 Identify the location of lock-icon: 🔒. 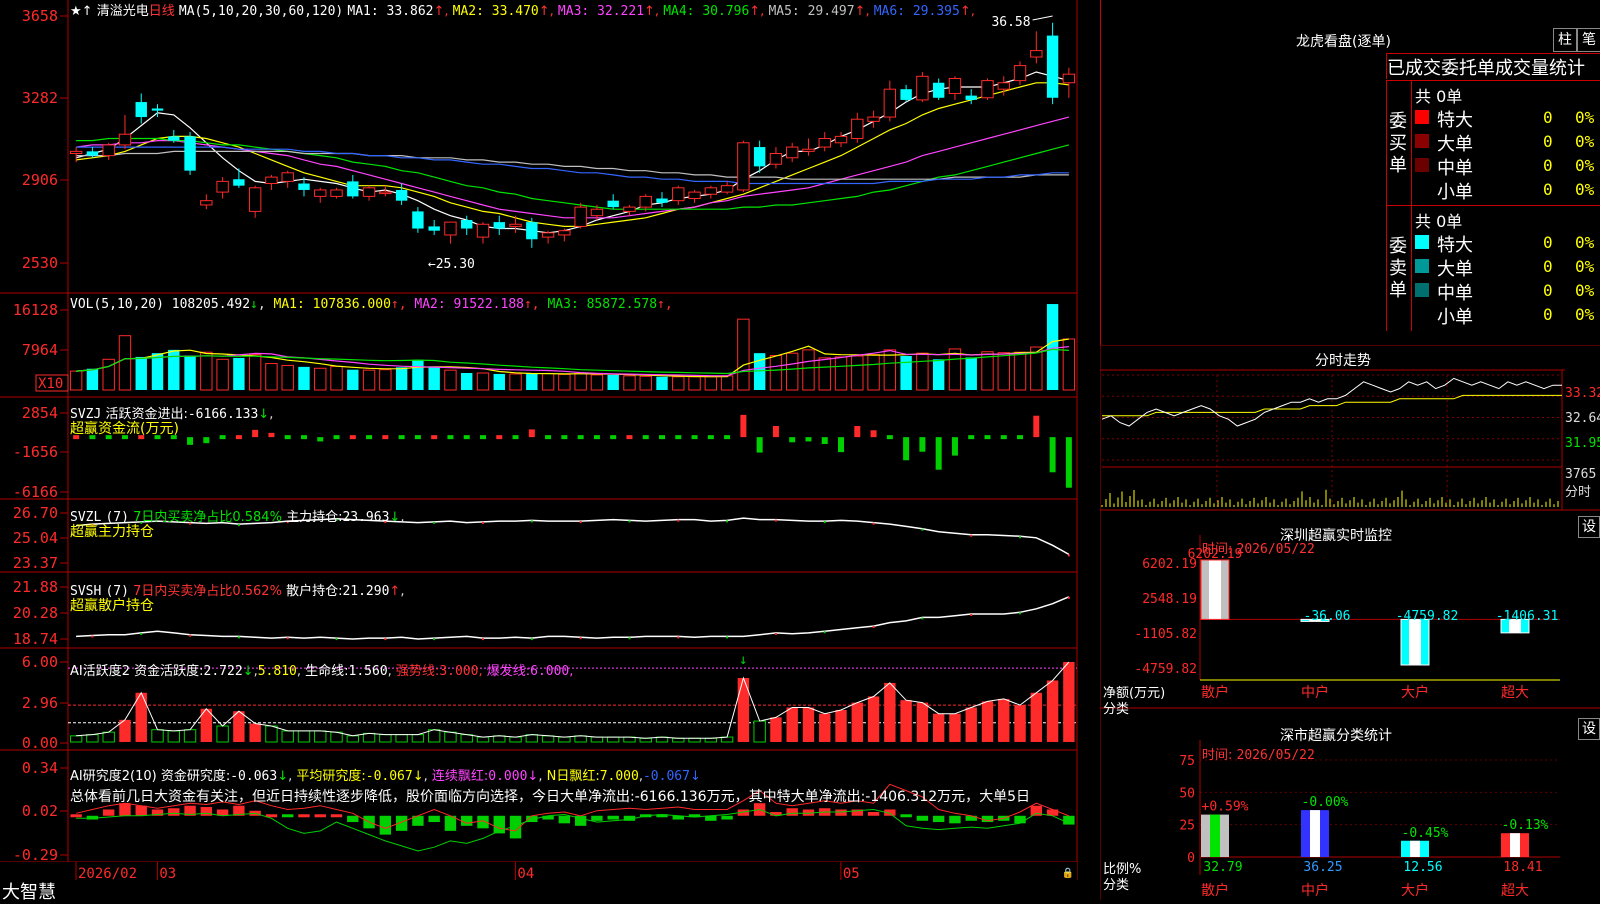
(1068, 873).